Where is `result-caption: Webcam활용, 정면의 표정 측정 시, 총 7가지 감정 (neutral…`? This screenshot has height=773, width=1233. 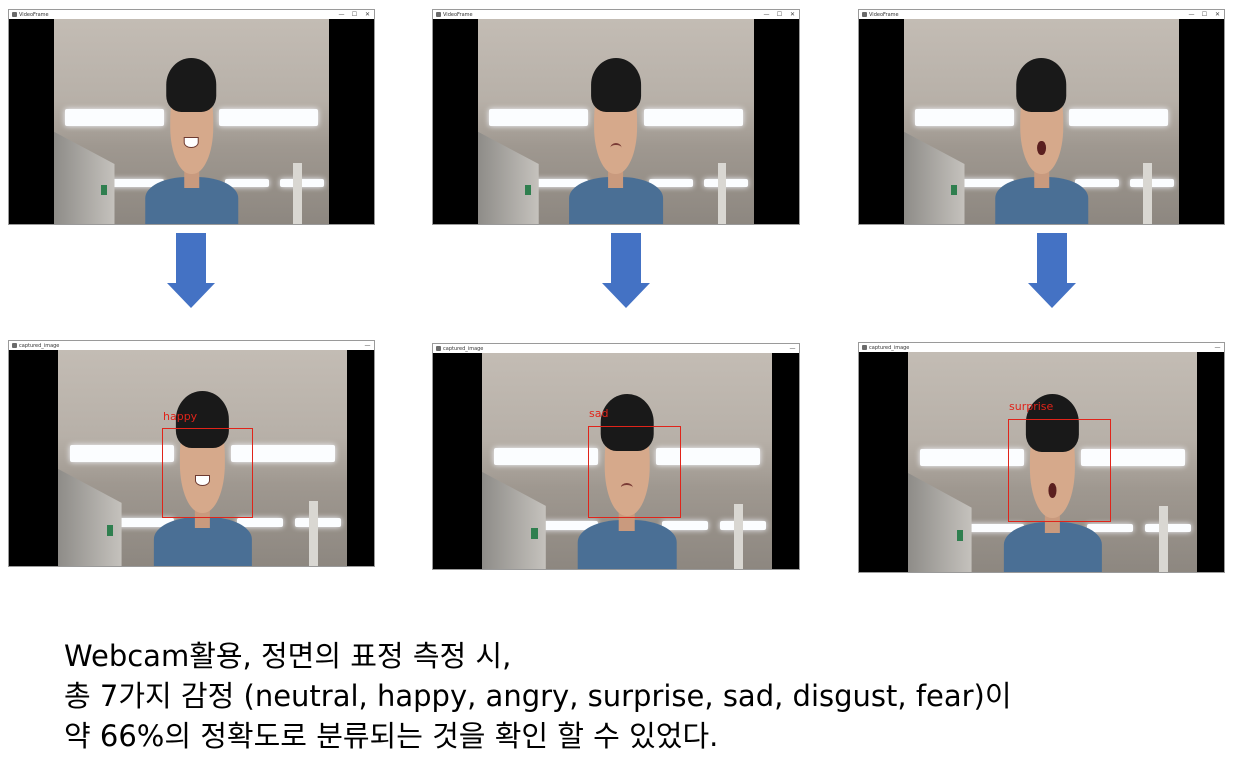
result-caption: Webcam활용, 정면의 표정 측정 시, 총 7가지 감정 (neutral… is located at coordinates (538, 696).